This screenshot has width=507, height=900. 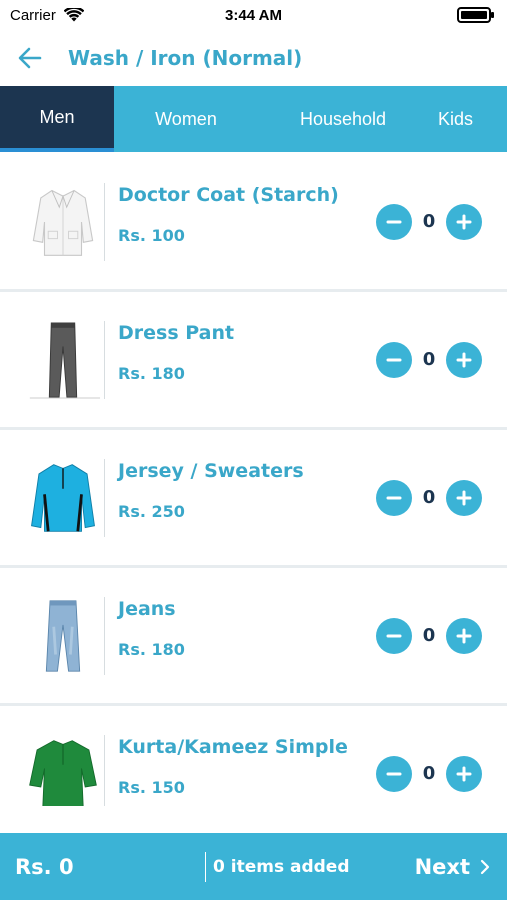 What do you see at coordinates (73, 15) in the screenshot?
I see `wifi-icon` at bounding box center [73, 15].